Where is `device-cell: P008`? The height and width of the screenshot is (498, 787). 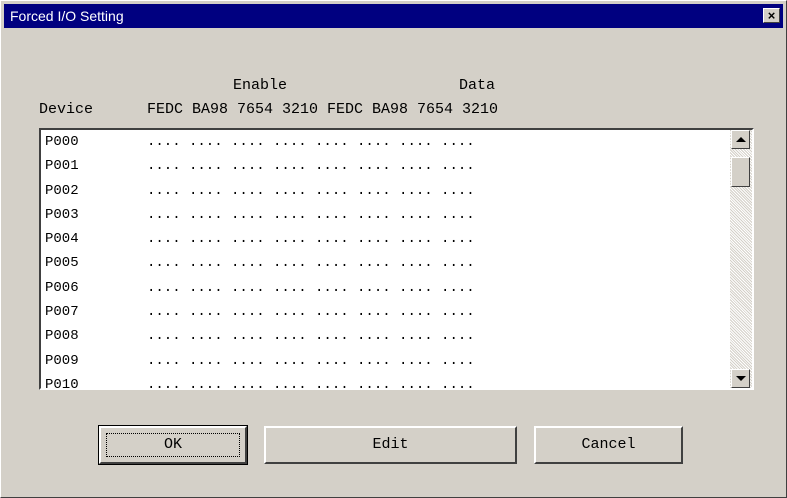 device-cell: P008 is located at coordinates (62, 336).